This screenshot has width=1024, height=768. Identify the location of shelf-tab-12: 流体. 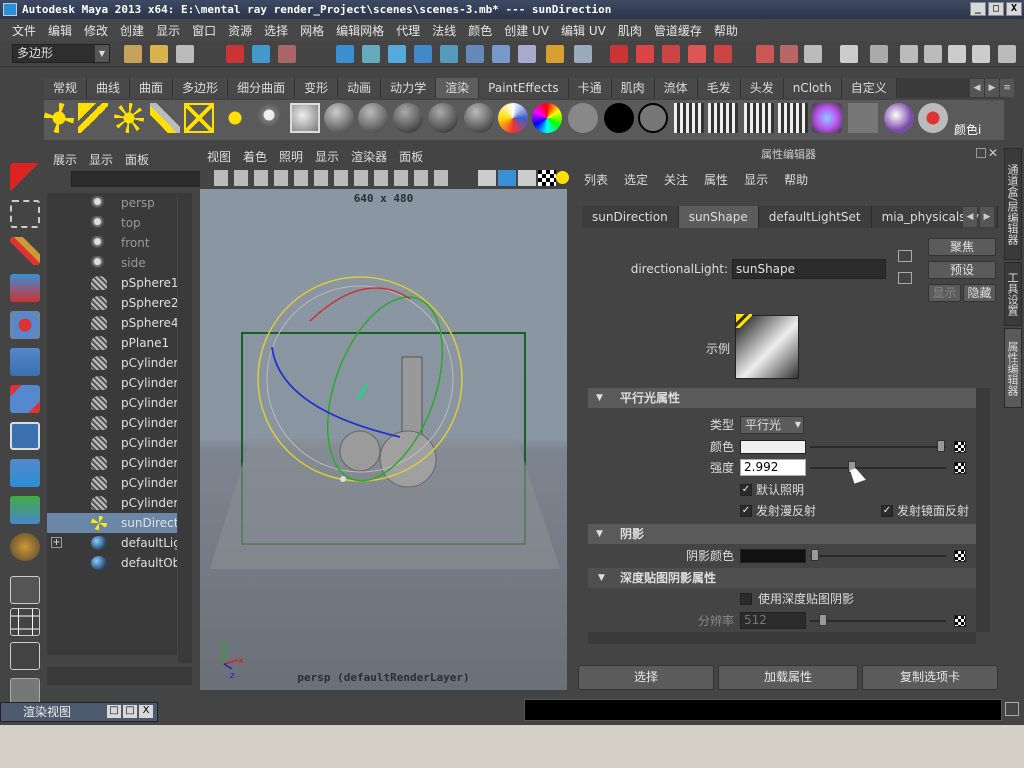
(676, 88).